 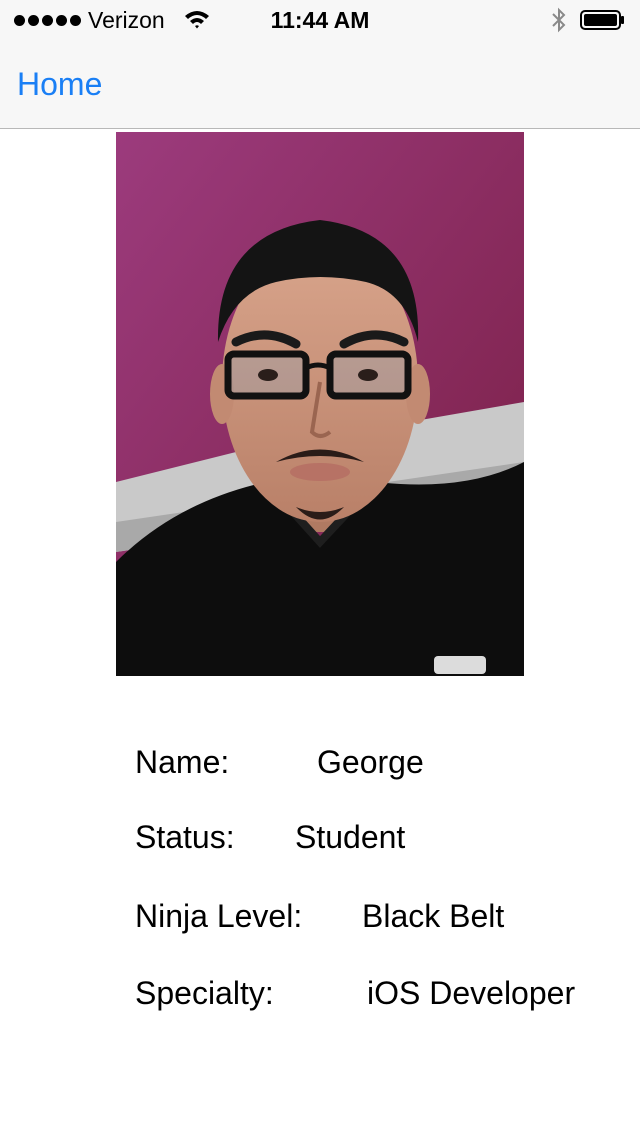 I want to click on status-time: 11:44 AM, so click(x=320, y=20).